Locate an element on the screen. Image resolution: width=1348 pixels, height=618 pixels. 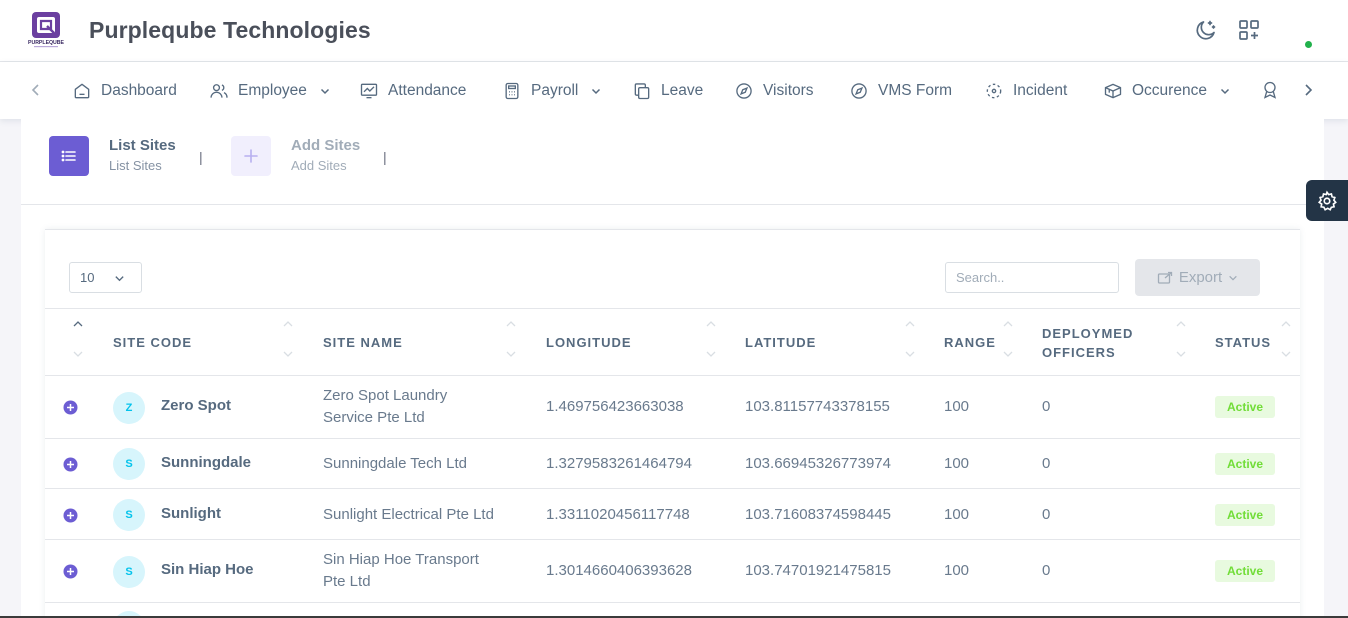
nav-item-visitors: Visitors is located at coordinates (774, 90).